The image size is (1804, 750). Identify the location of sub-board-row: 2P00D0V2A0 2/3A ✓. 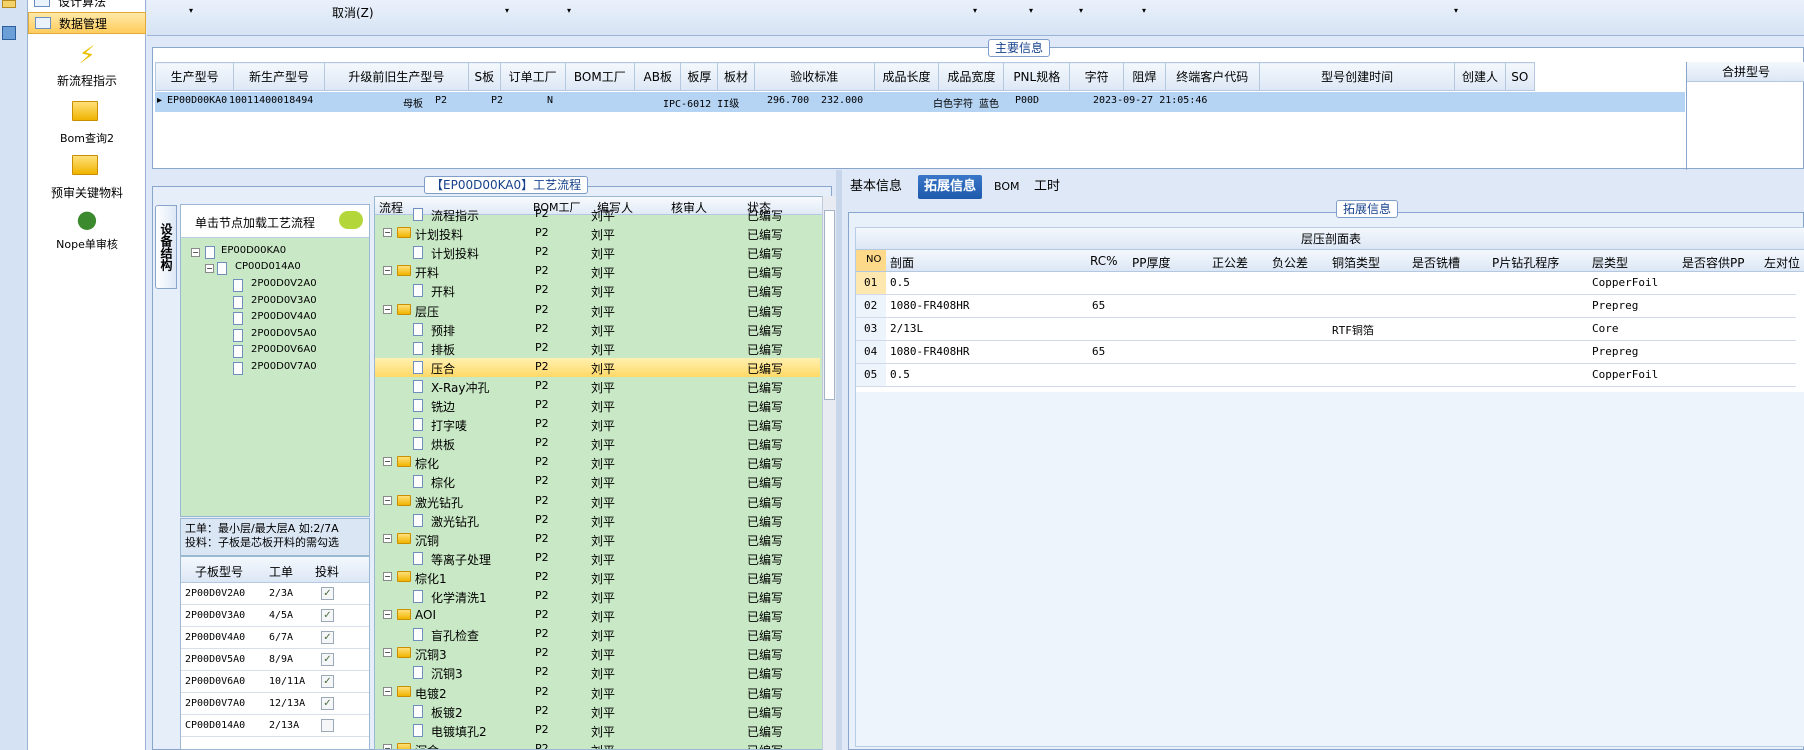
(275, 594).